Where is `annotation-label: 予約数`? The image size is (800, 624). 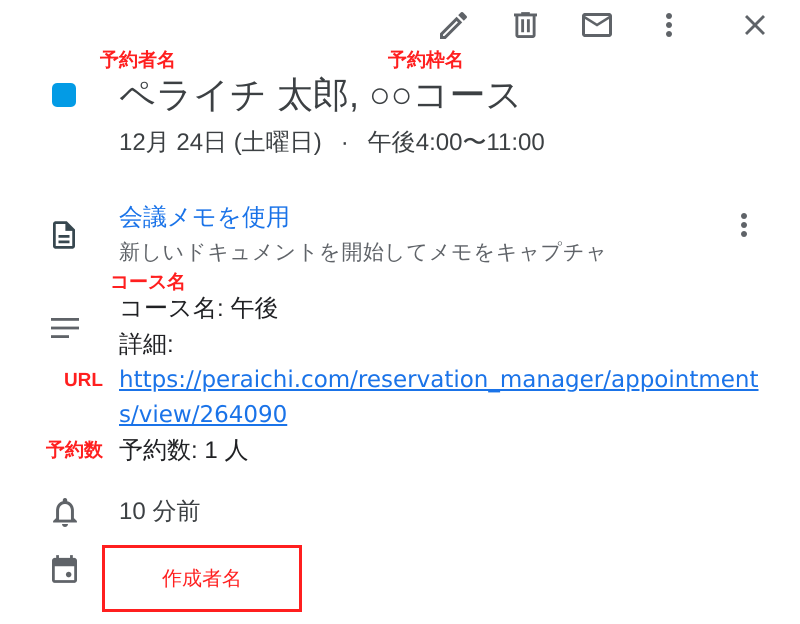
annotation-label: 予約数 is located at coordinates (74, 451).